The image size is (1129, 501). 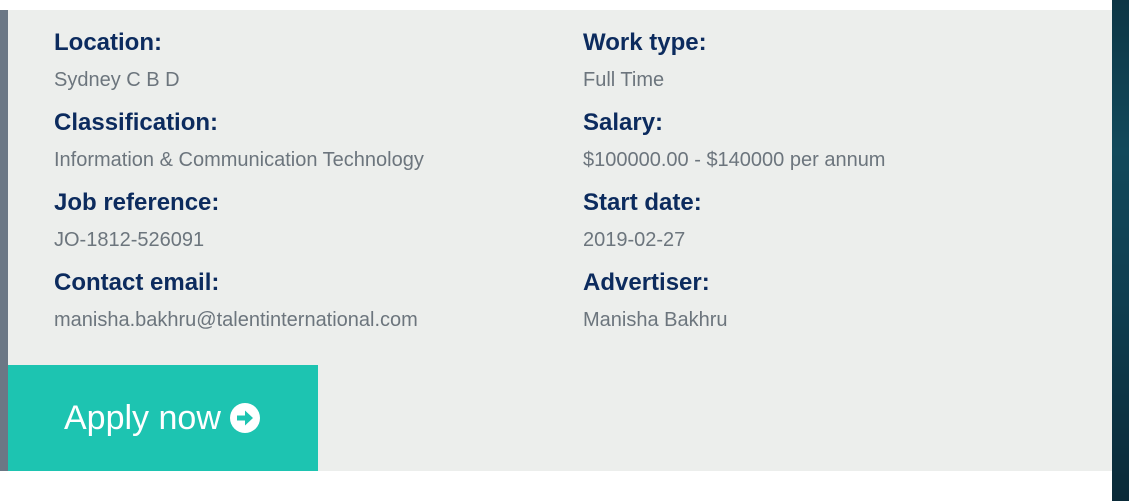 What do you see at coordinates (734, 146) in the screenshot?
I see `salary-field: Salary: $100000.00 - $140000 per annum` at bounding box center [734, 146].